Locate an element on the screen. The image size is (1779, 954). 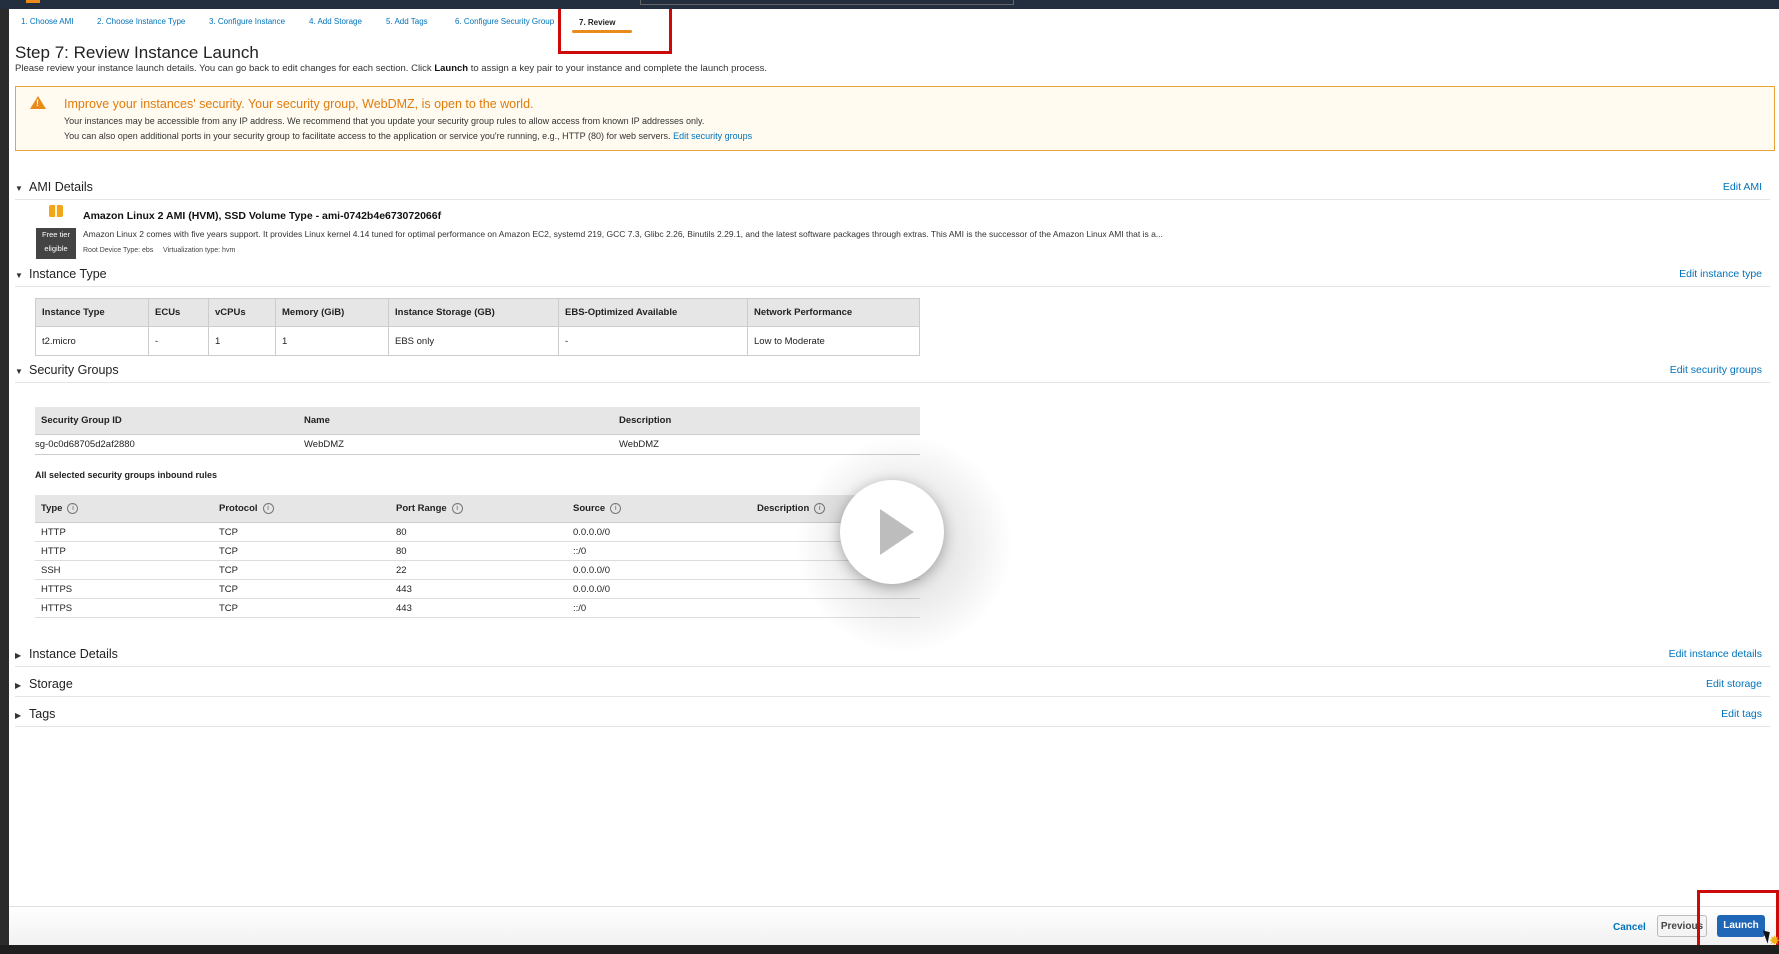
edit-security-groups-link: Edit security groups is located at coordinates (1716, 370).